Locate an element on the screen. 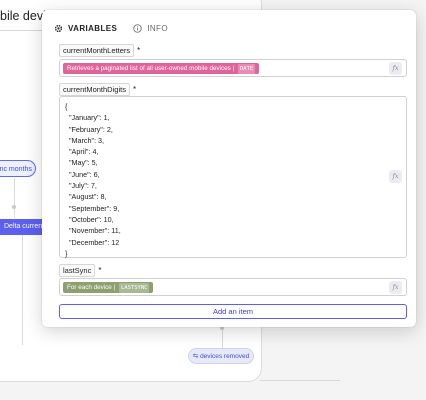  field-label-last-sync: lastSync * is located at coordinates (80, 270).